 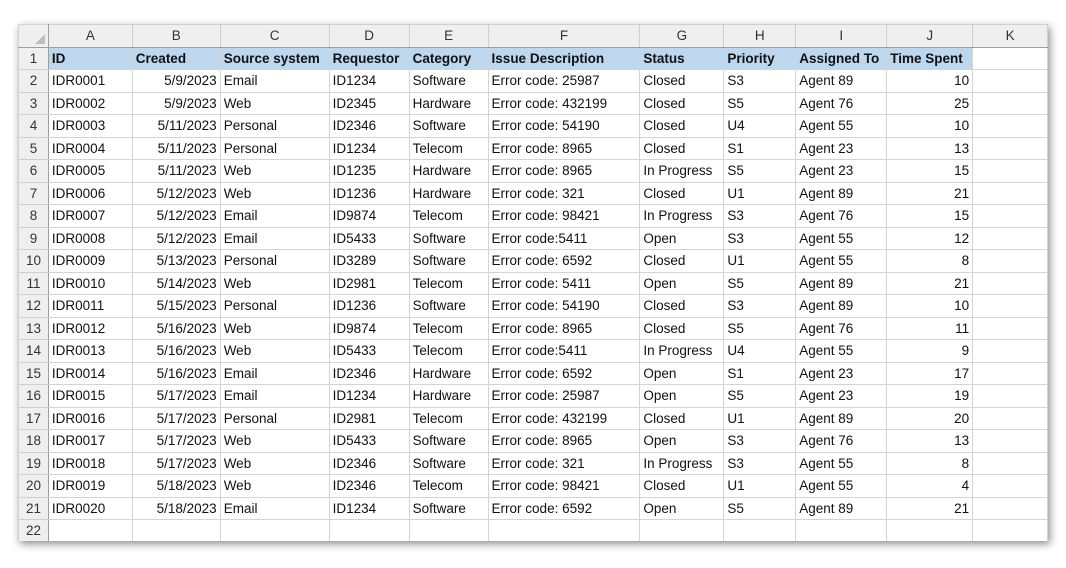 I want to click on column-header-c: C, so click(x=274, y=36).